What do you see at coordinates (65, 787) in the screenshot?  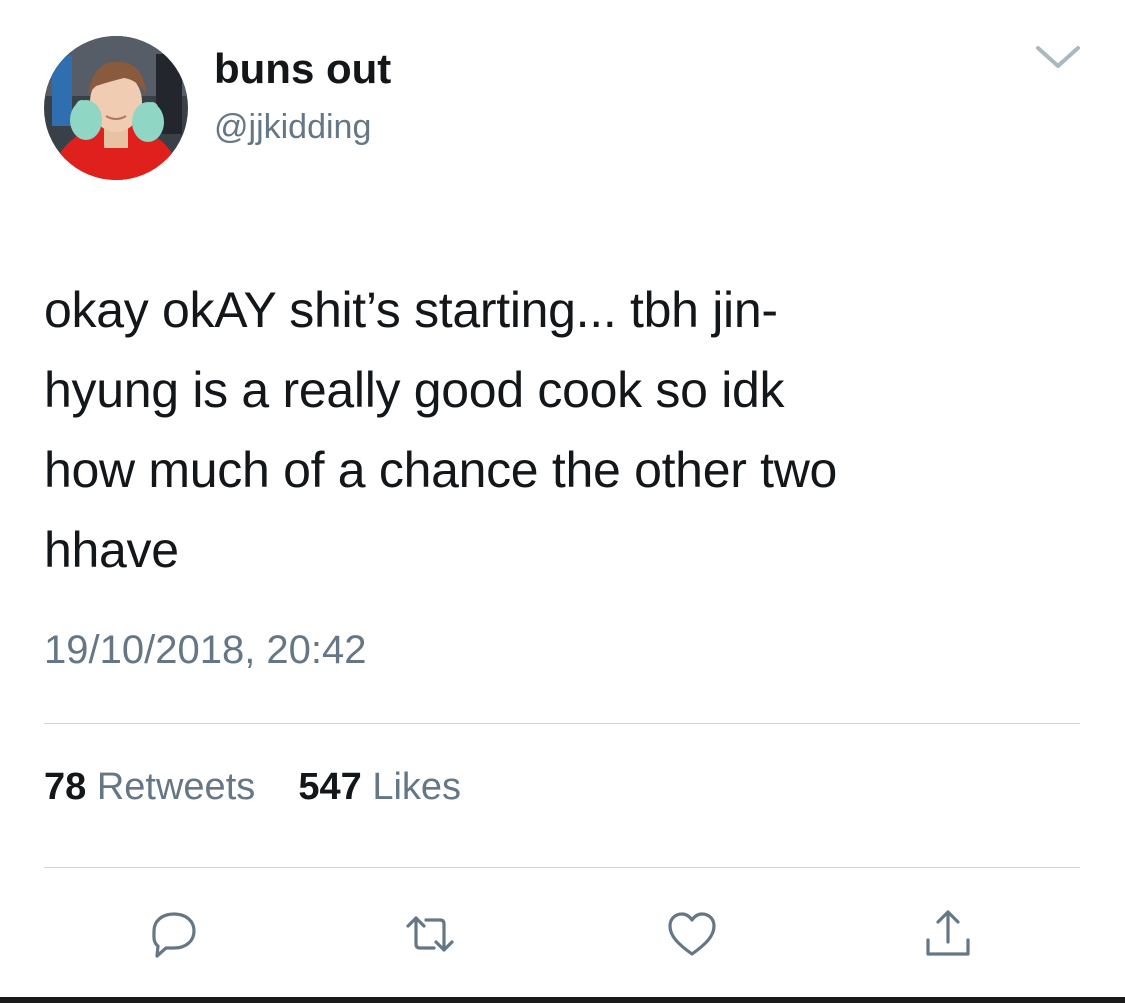 I see `retweets-count: 78` at bounding box center [65, 787].